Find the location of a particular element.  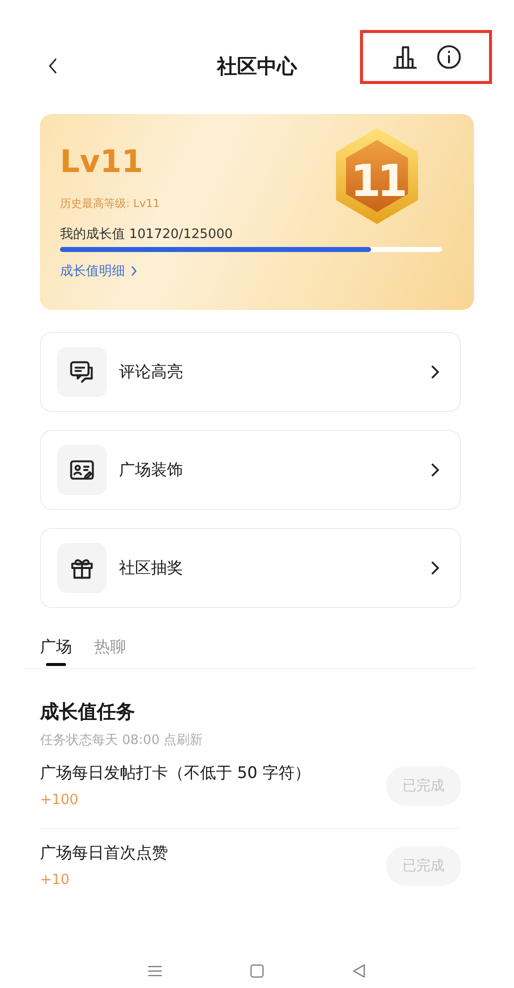

growth-detail-link: 成长值明细 is located at coordinates (99, 271).